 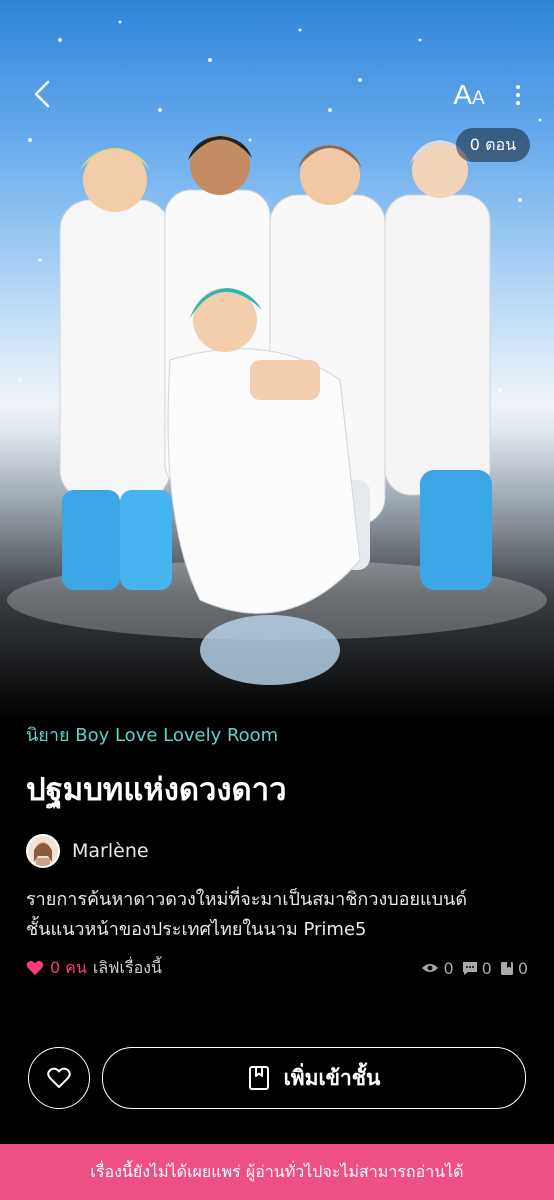 What do you see at coordinates (196, 929) in the screenshot?
I see `description-line: ชั้นแนวหน้าของประเทศไทยในนาม Prime5` at bounding box center [196, 929].